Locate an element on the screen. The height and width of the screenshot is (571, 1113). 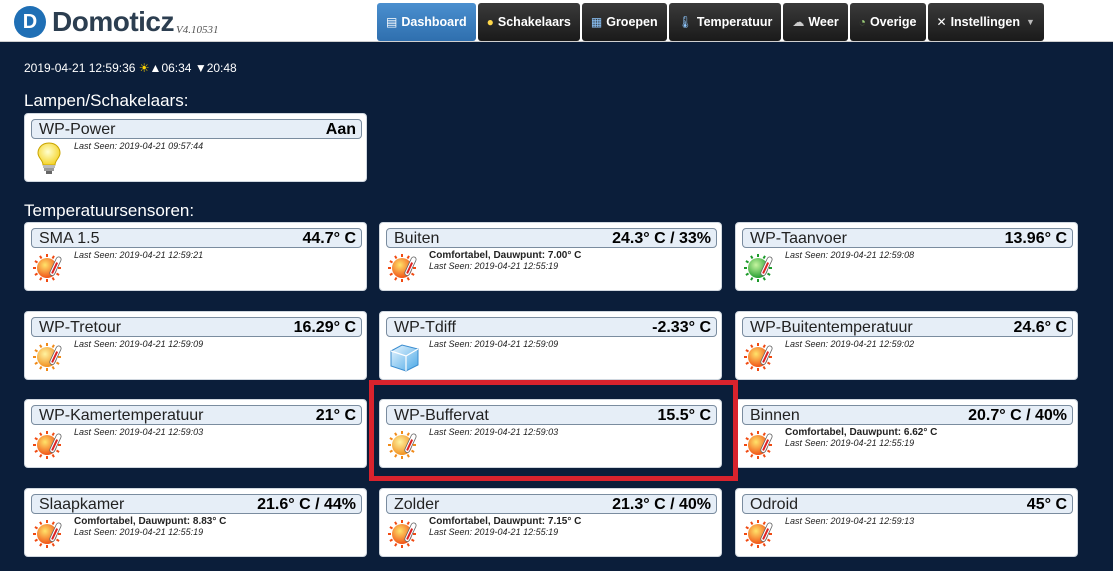
domoticz-logo-icon: D is located at coordinates (30, 22).